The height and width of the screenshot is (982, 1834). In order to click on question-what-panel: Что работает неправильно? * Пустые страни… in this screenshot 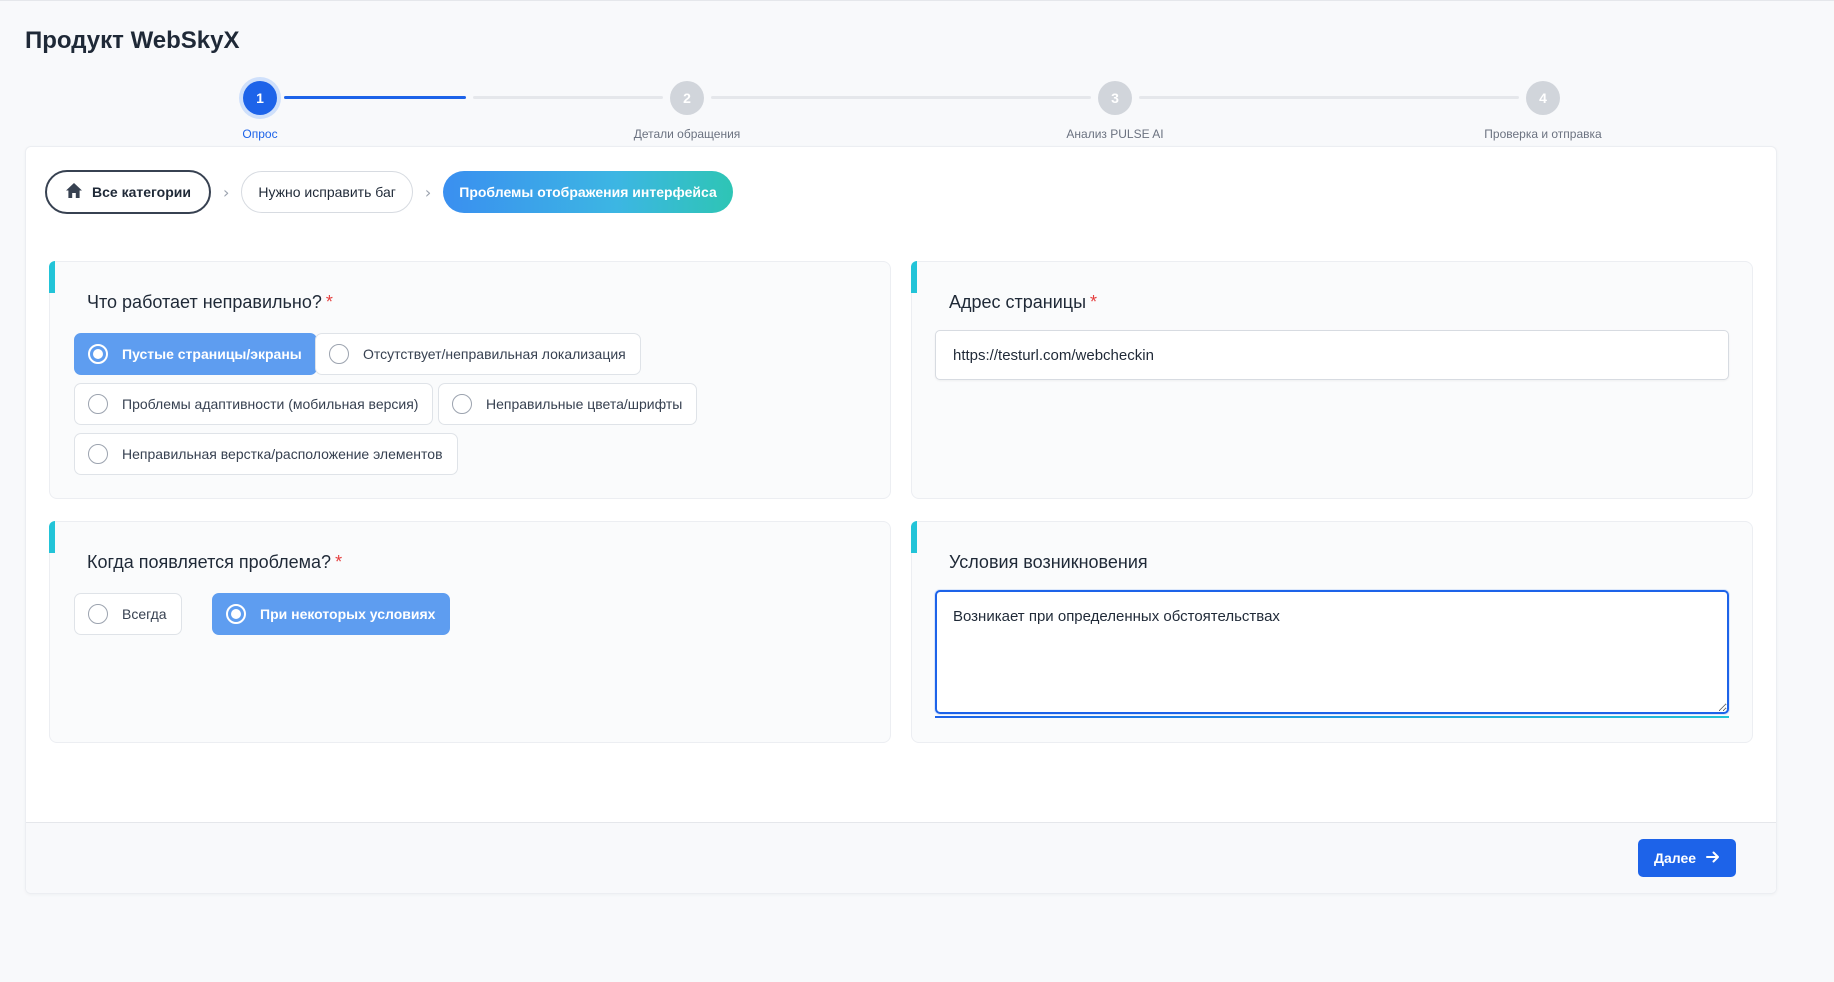, I will do `click(470, 380)`.